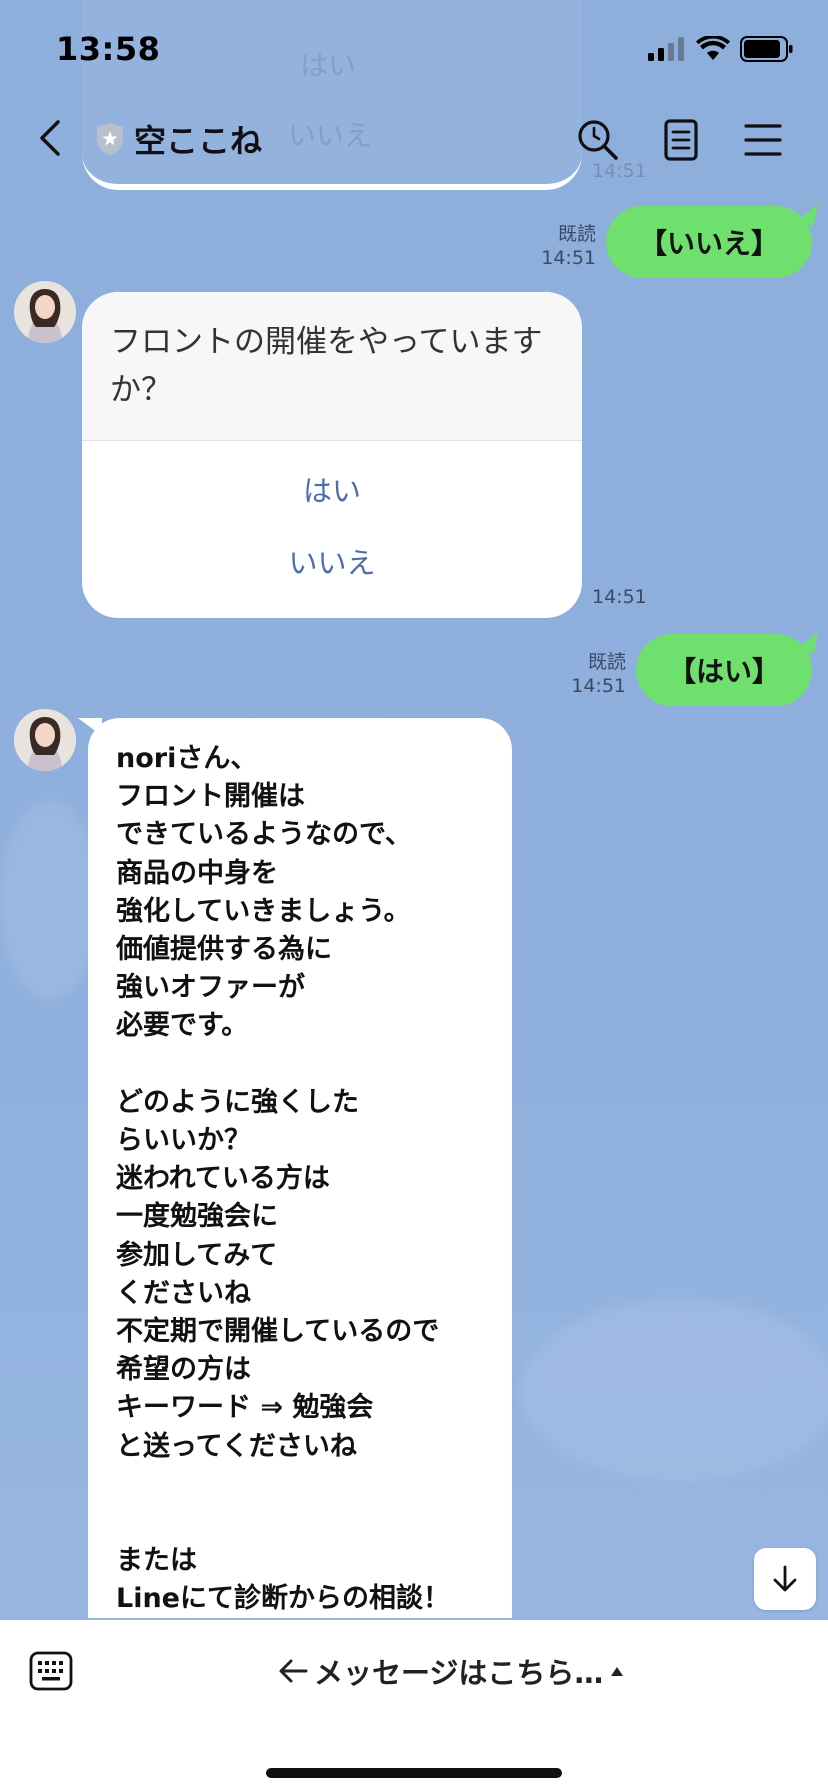 This screenshot has width=828, height=1792. What do you see at coordinates (264, 835) in the screenshot?
I see `message-text-line: できているようなので、` at bounding box center [264, 835].